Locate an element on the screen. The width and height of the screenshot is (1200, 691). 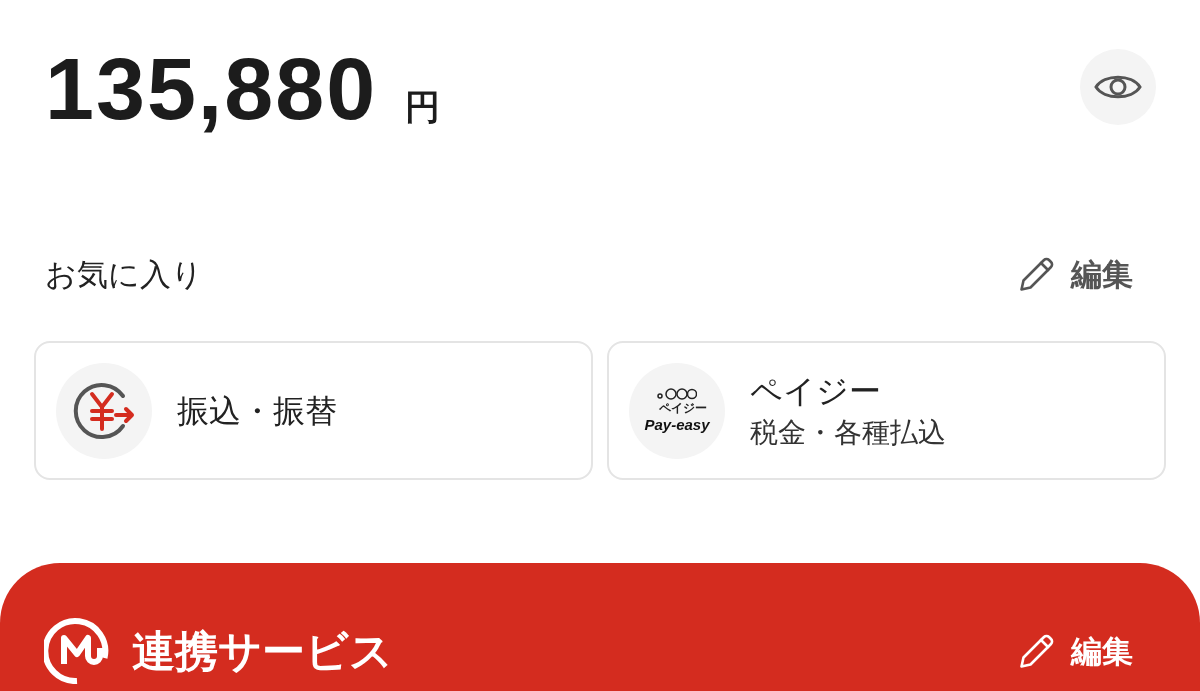
section-title: 連携サービス is located at coordinates (262, 651).